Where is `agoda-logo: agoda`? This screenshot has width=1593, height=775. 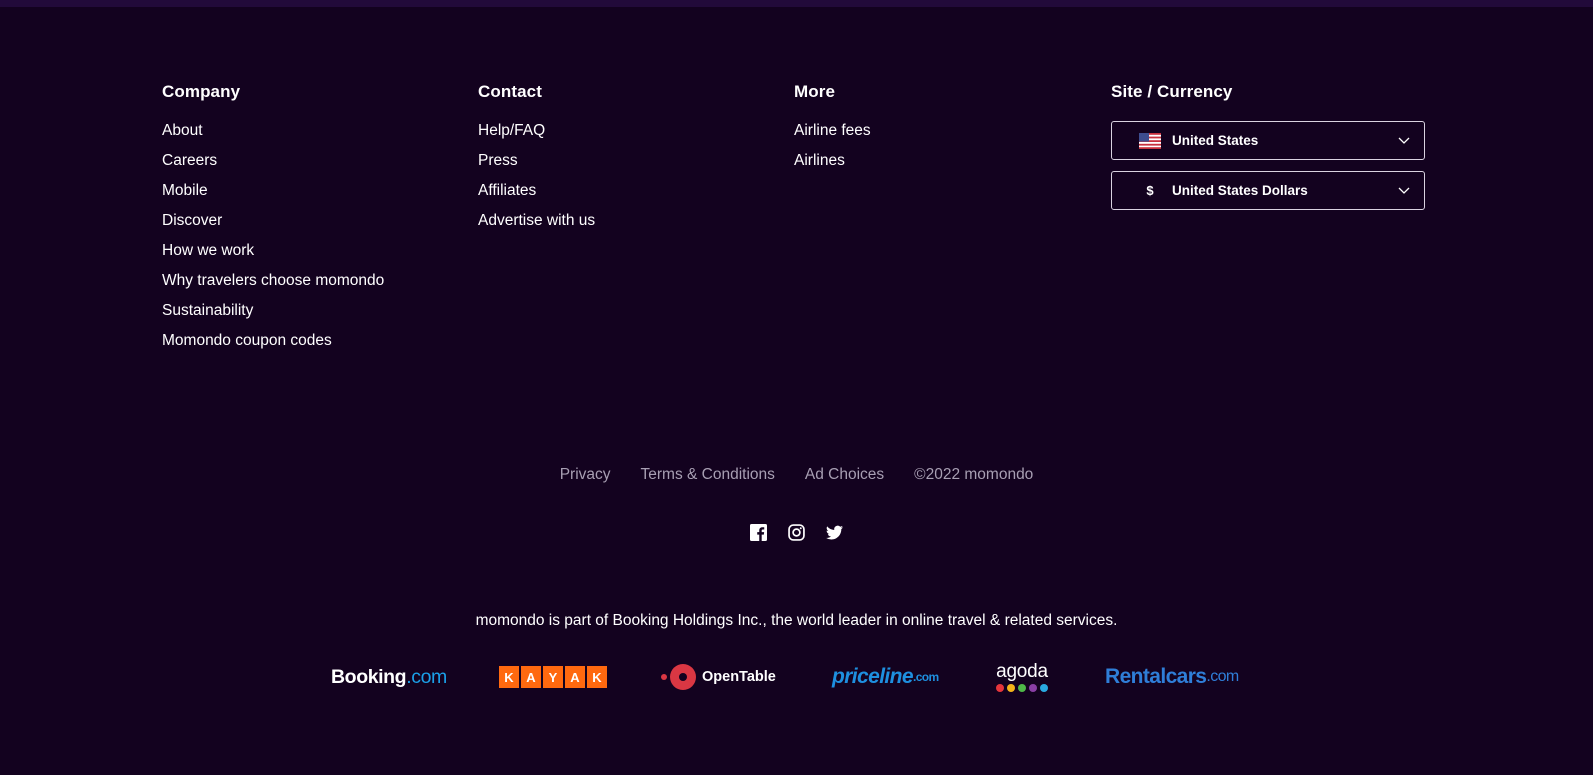
agoda-logo: agoda is located at coordinates (1022, 677).